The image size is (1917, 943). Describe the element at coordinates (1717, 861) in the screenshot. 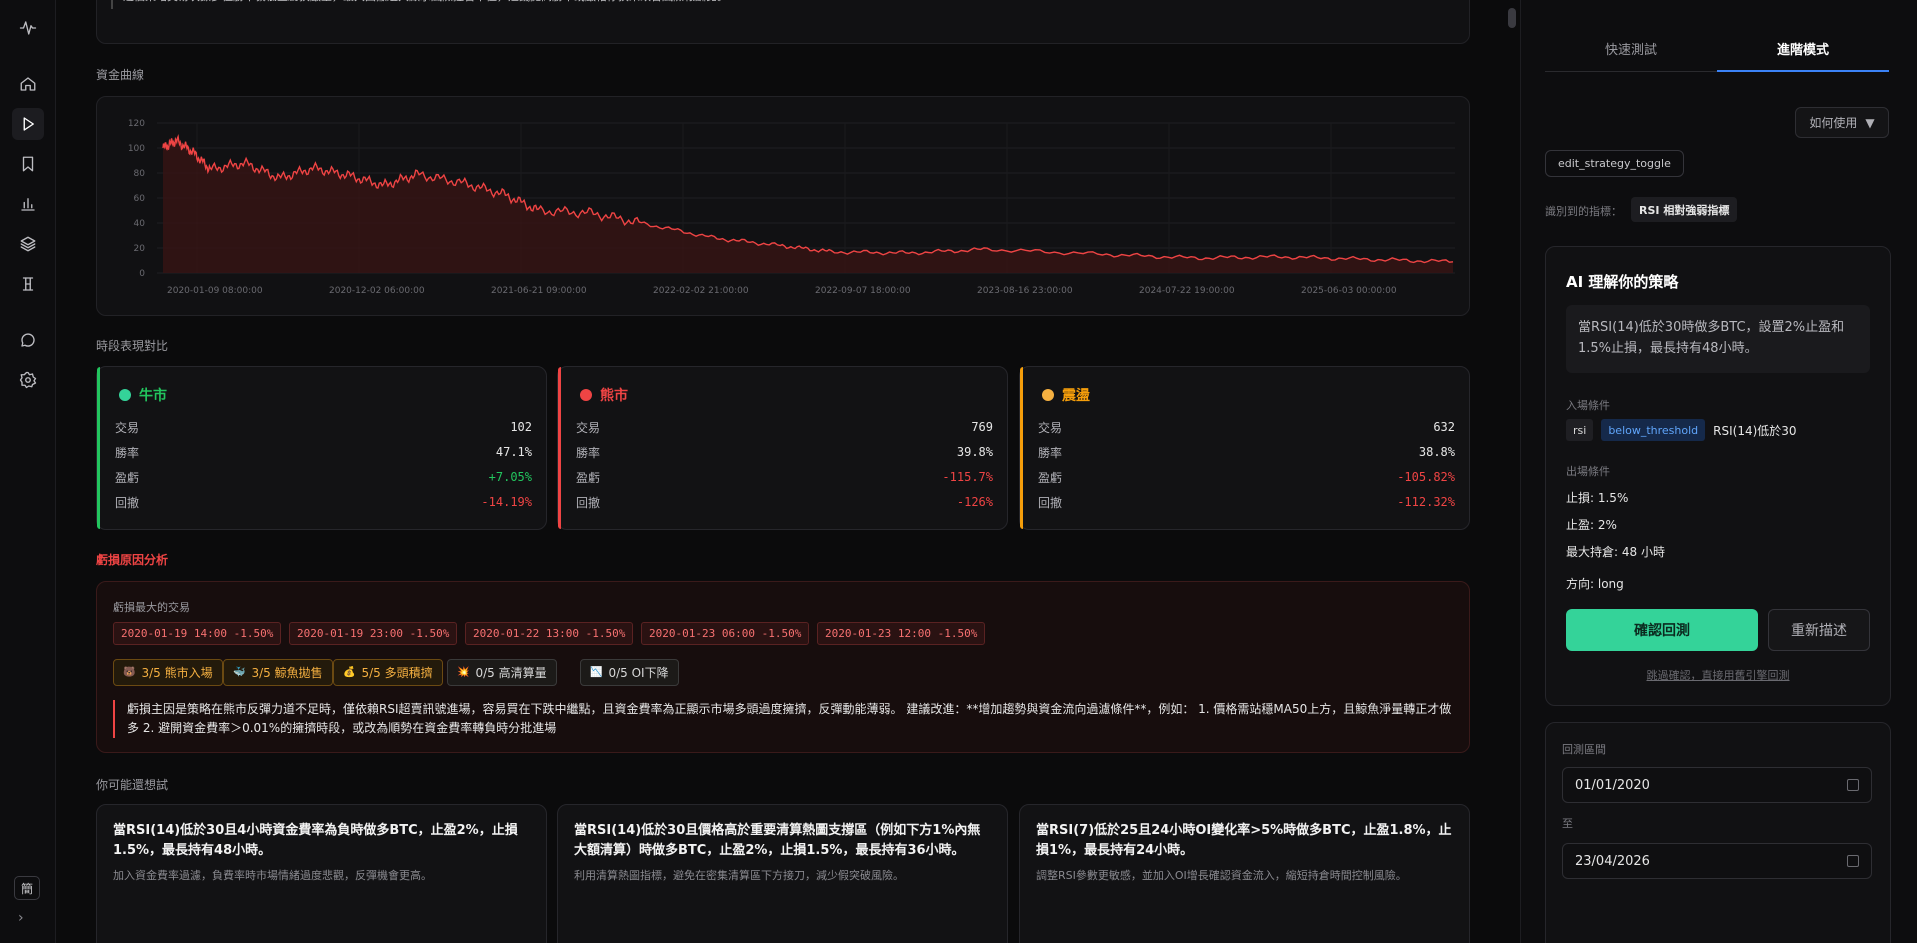

I see `end-date-input: 23/04/2026` at that location.